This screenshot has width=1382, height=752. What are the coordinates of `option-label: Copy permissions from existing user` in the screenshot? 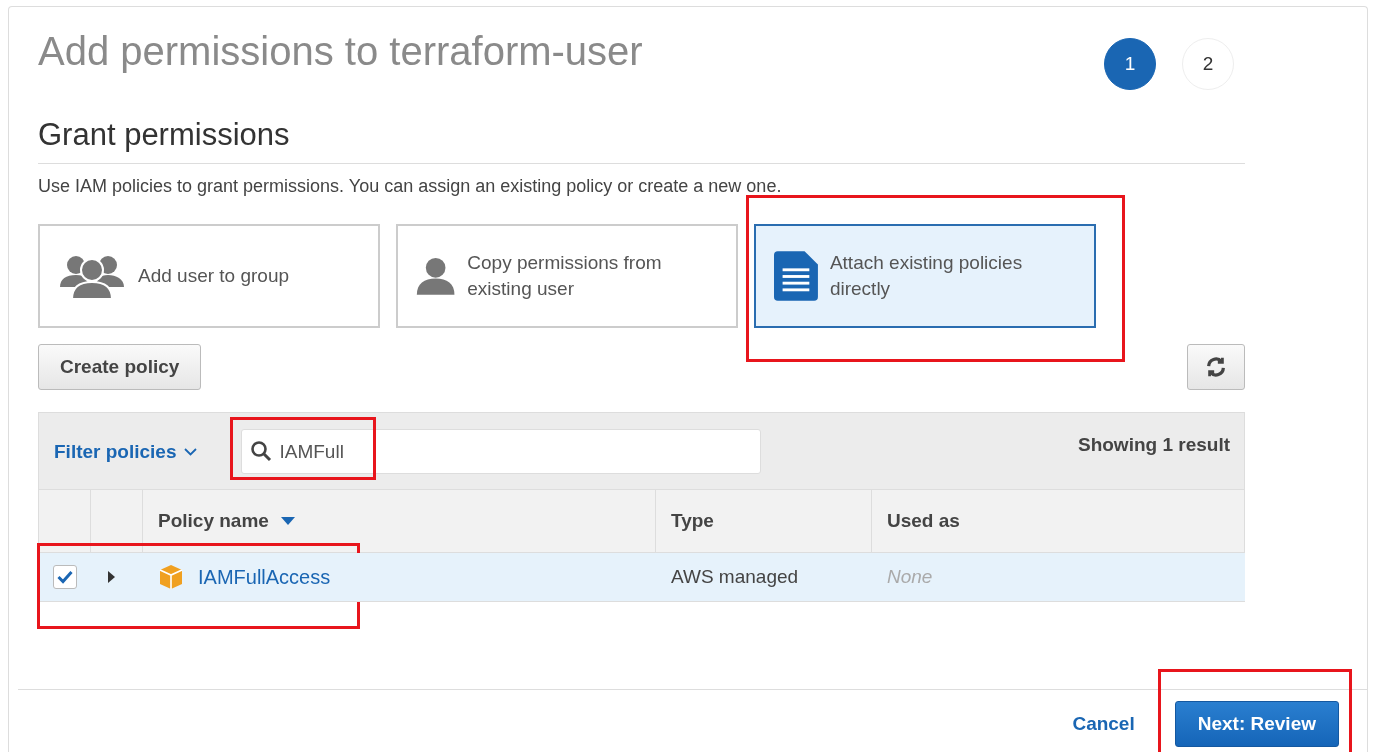 It's located at (565, 276).